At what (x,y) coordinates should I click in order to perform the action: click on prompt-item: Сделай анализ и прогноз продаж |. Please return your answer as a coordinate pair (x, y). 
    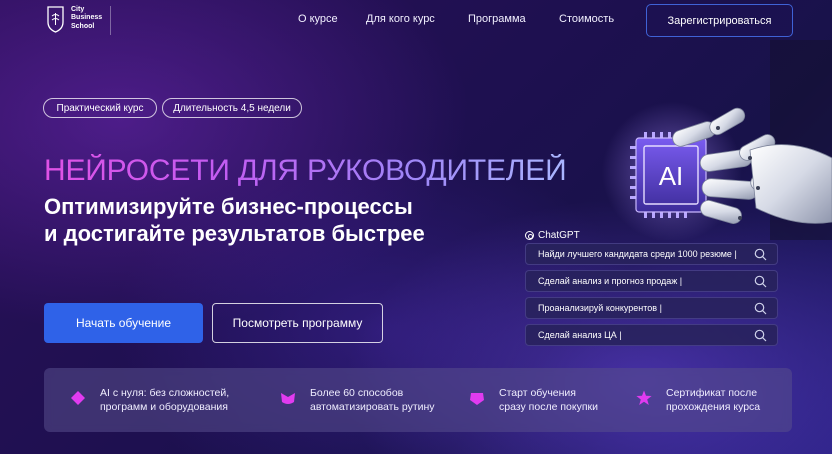
    Looking at the image, I should click on (651, 281).